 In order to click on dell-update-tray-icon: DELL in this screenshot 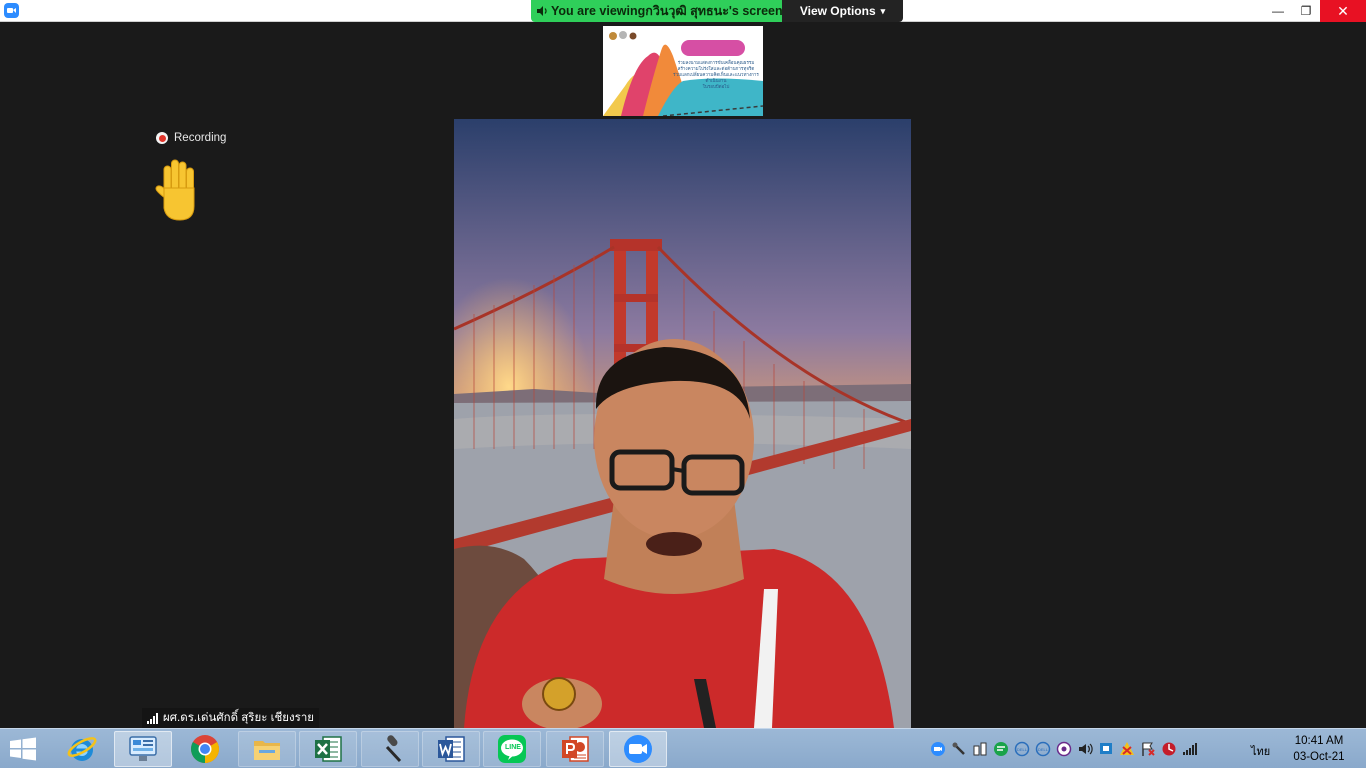, I will do `click(1043, 749)`.